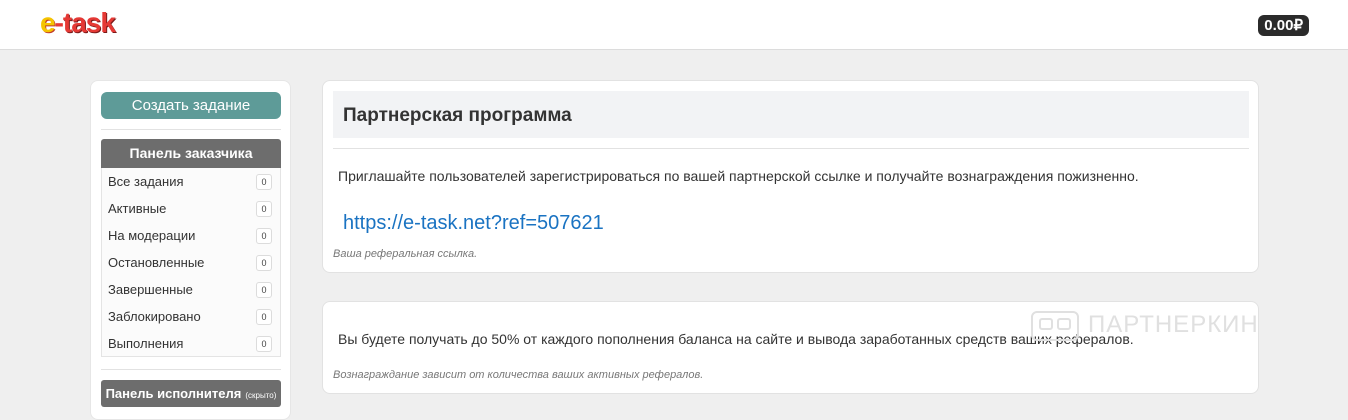  What do you see at coordinates (173, 393) in the screenshot?
I see `executor-panel-title: Панель исполнителя` at bounding box center [173, 393].